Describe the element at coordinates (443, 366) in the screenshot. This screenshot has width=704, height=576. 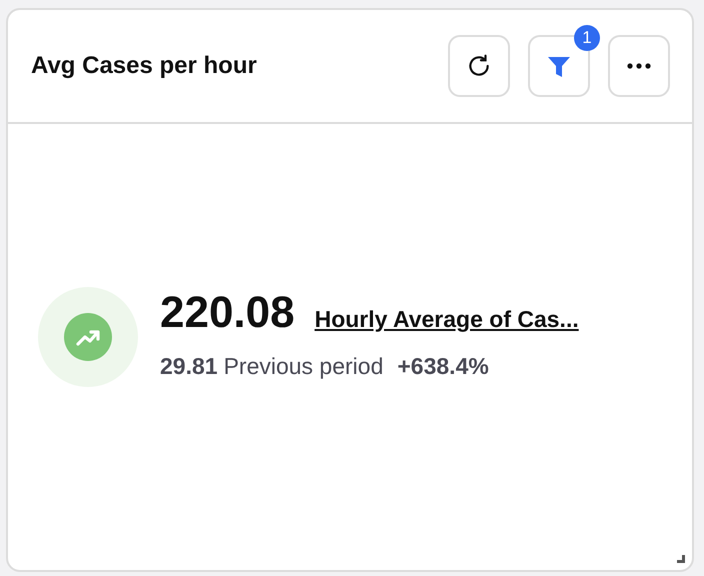
I see `change-percent: +638.4%` at that location.